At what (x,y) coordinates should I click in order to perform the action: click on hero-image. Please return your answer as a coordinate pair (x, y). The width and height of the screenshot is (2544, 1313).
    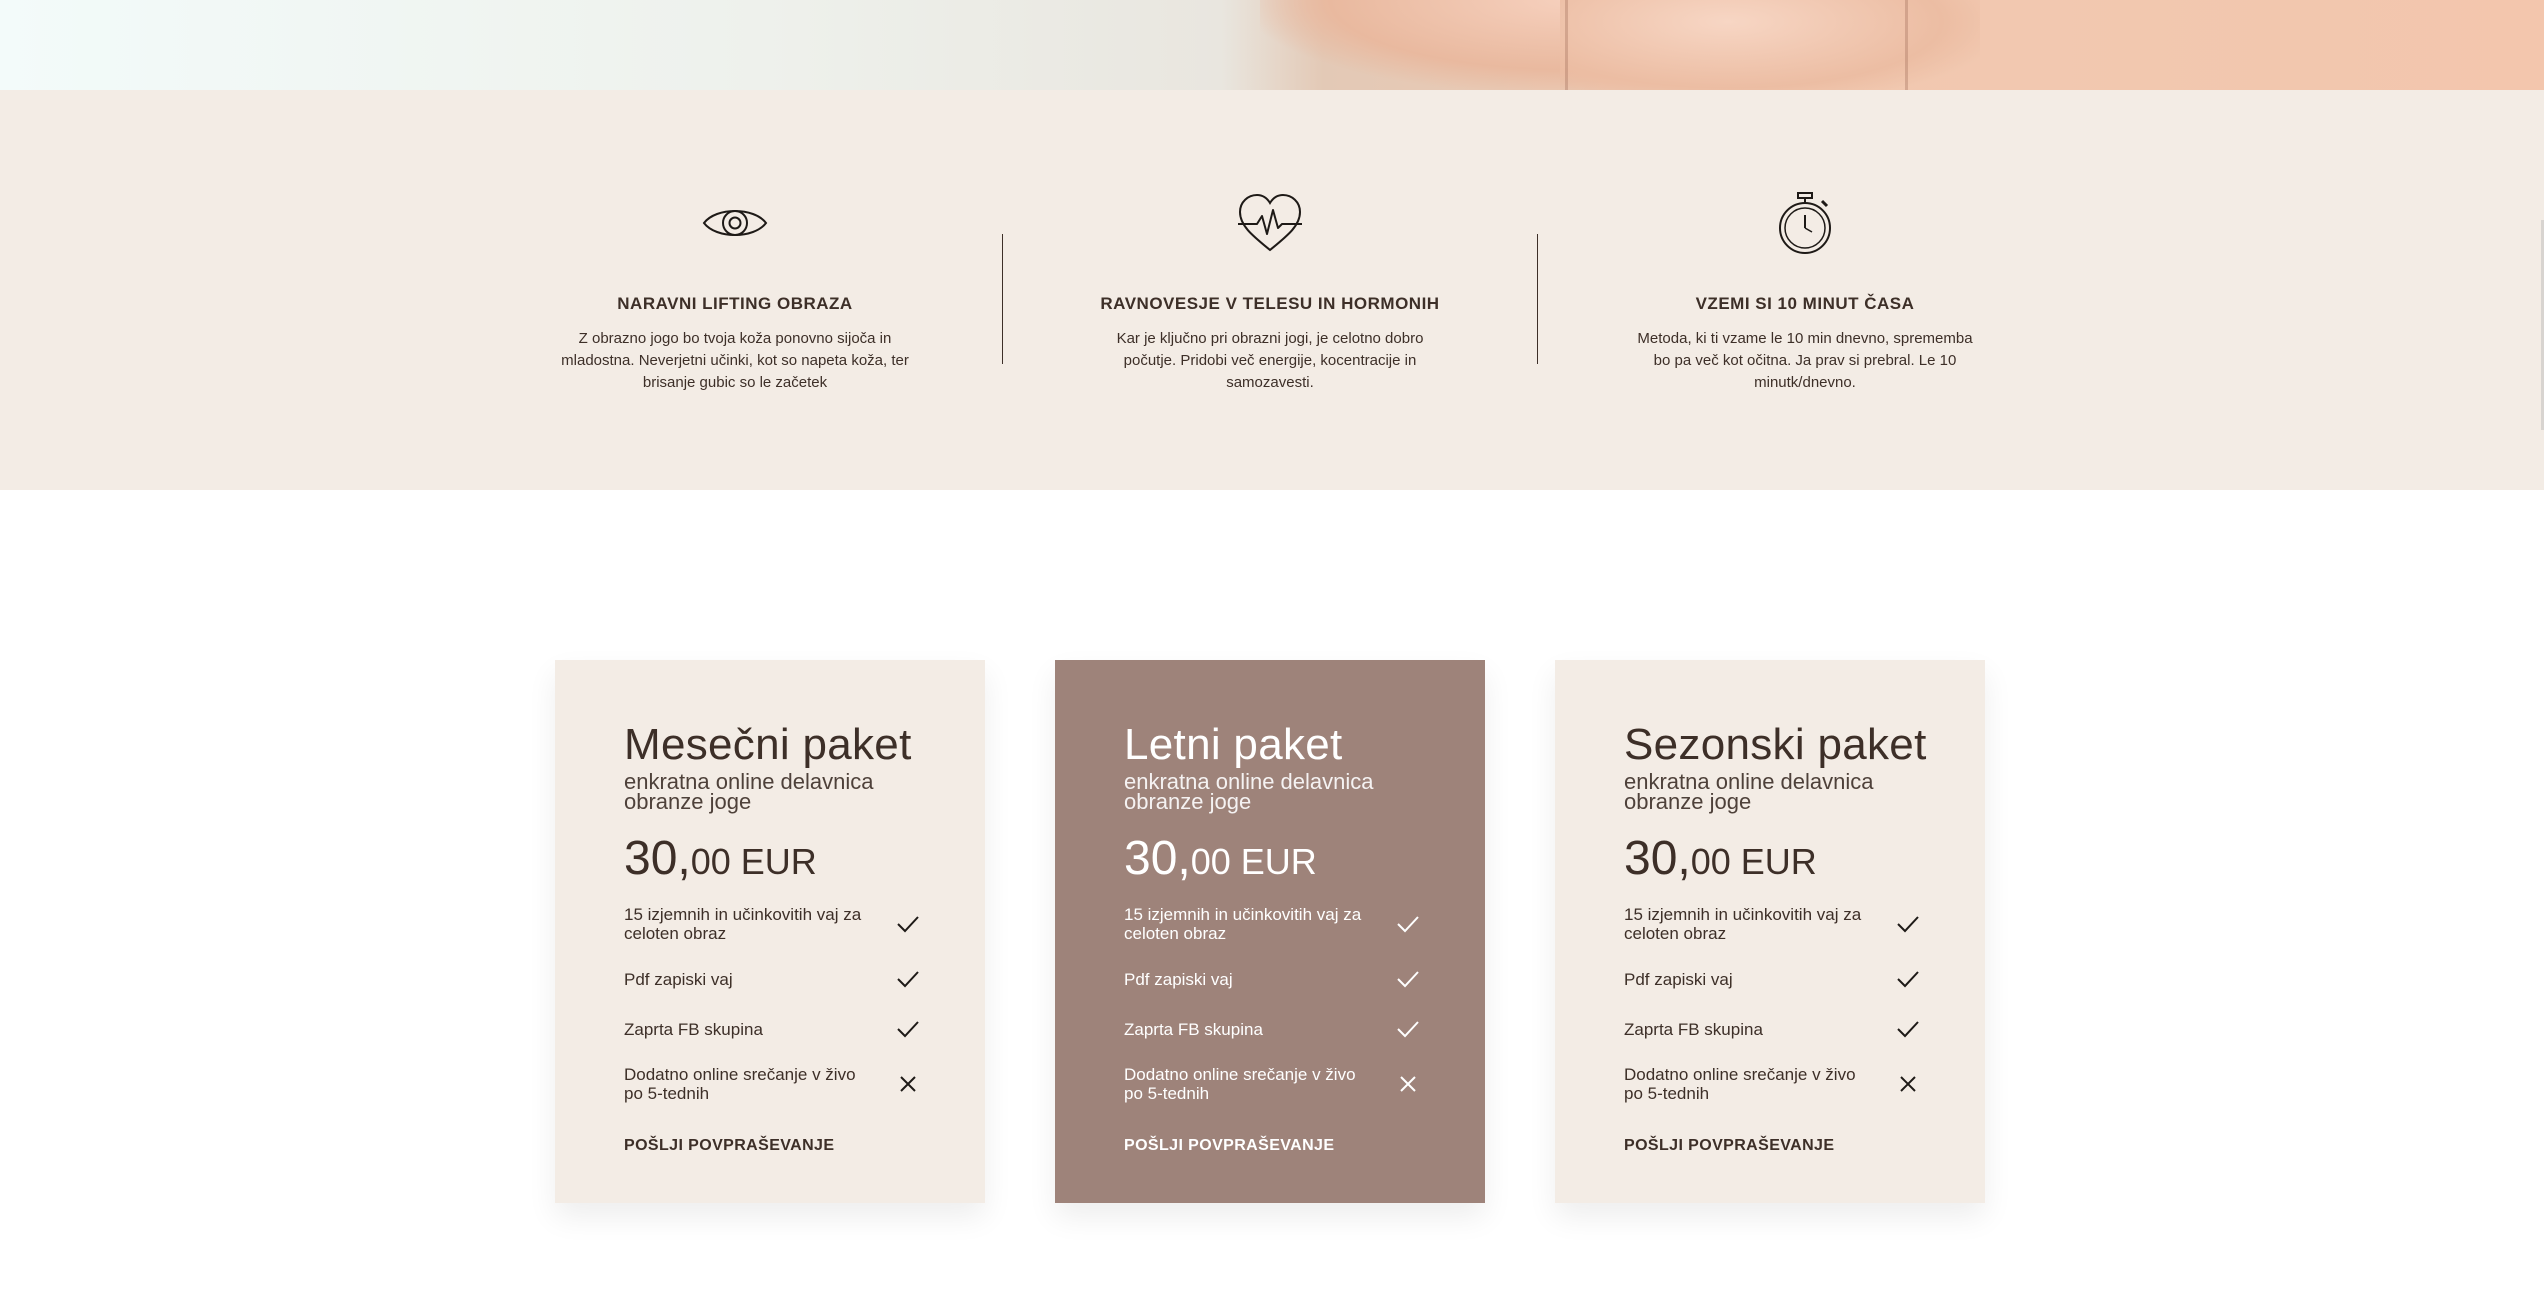
    Looking at the image, I should click on (1272, 45).